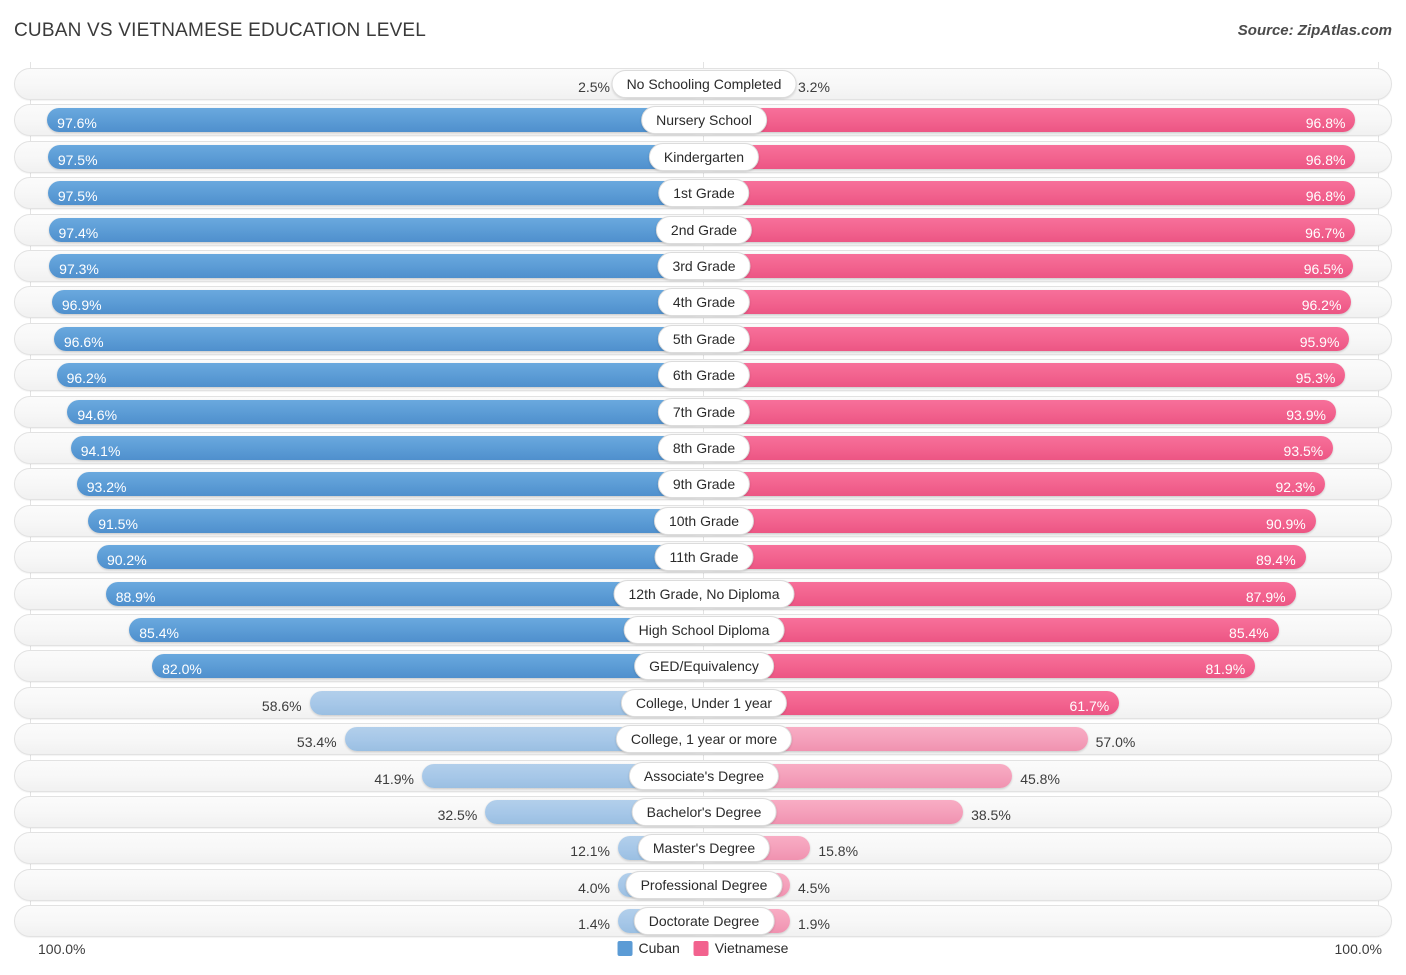 The image size is (1406, 975). Describe the element at coordinates (1019, 448) in the screenshot. I see `bar-vietnamese: 93.5%` at that location.